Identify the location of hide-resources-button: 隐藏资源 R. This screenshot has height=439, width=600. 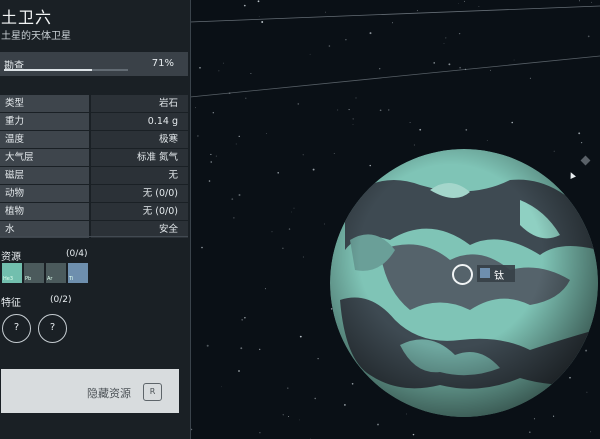
(90, 391).